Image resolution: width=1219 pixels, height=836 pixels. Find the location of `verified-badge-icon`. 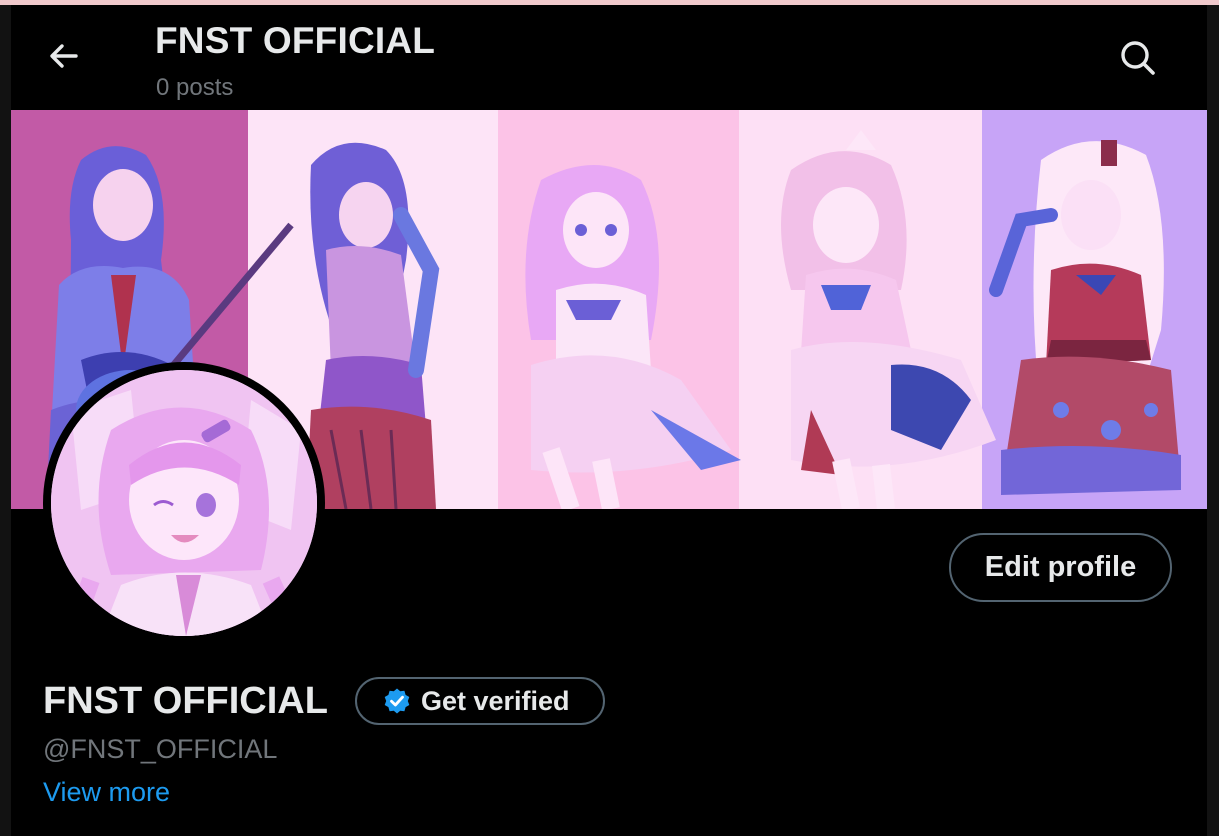

verified-badge-icon is located at coordinates (397, 701).